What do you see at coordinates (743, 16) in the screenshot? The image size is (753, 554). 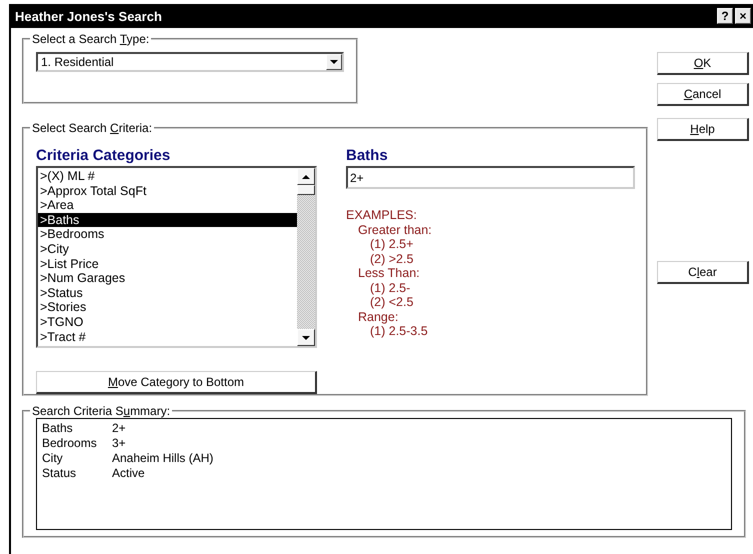 I see `close-button: ×` at bounding box center [743, 16].